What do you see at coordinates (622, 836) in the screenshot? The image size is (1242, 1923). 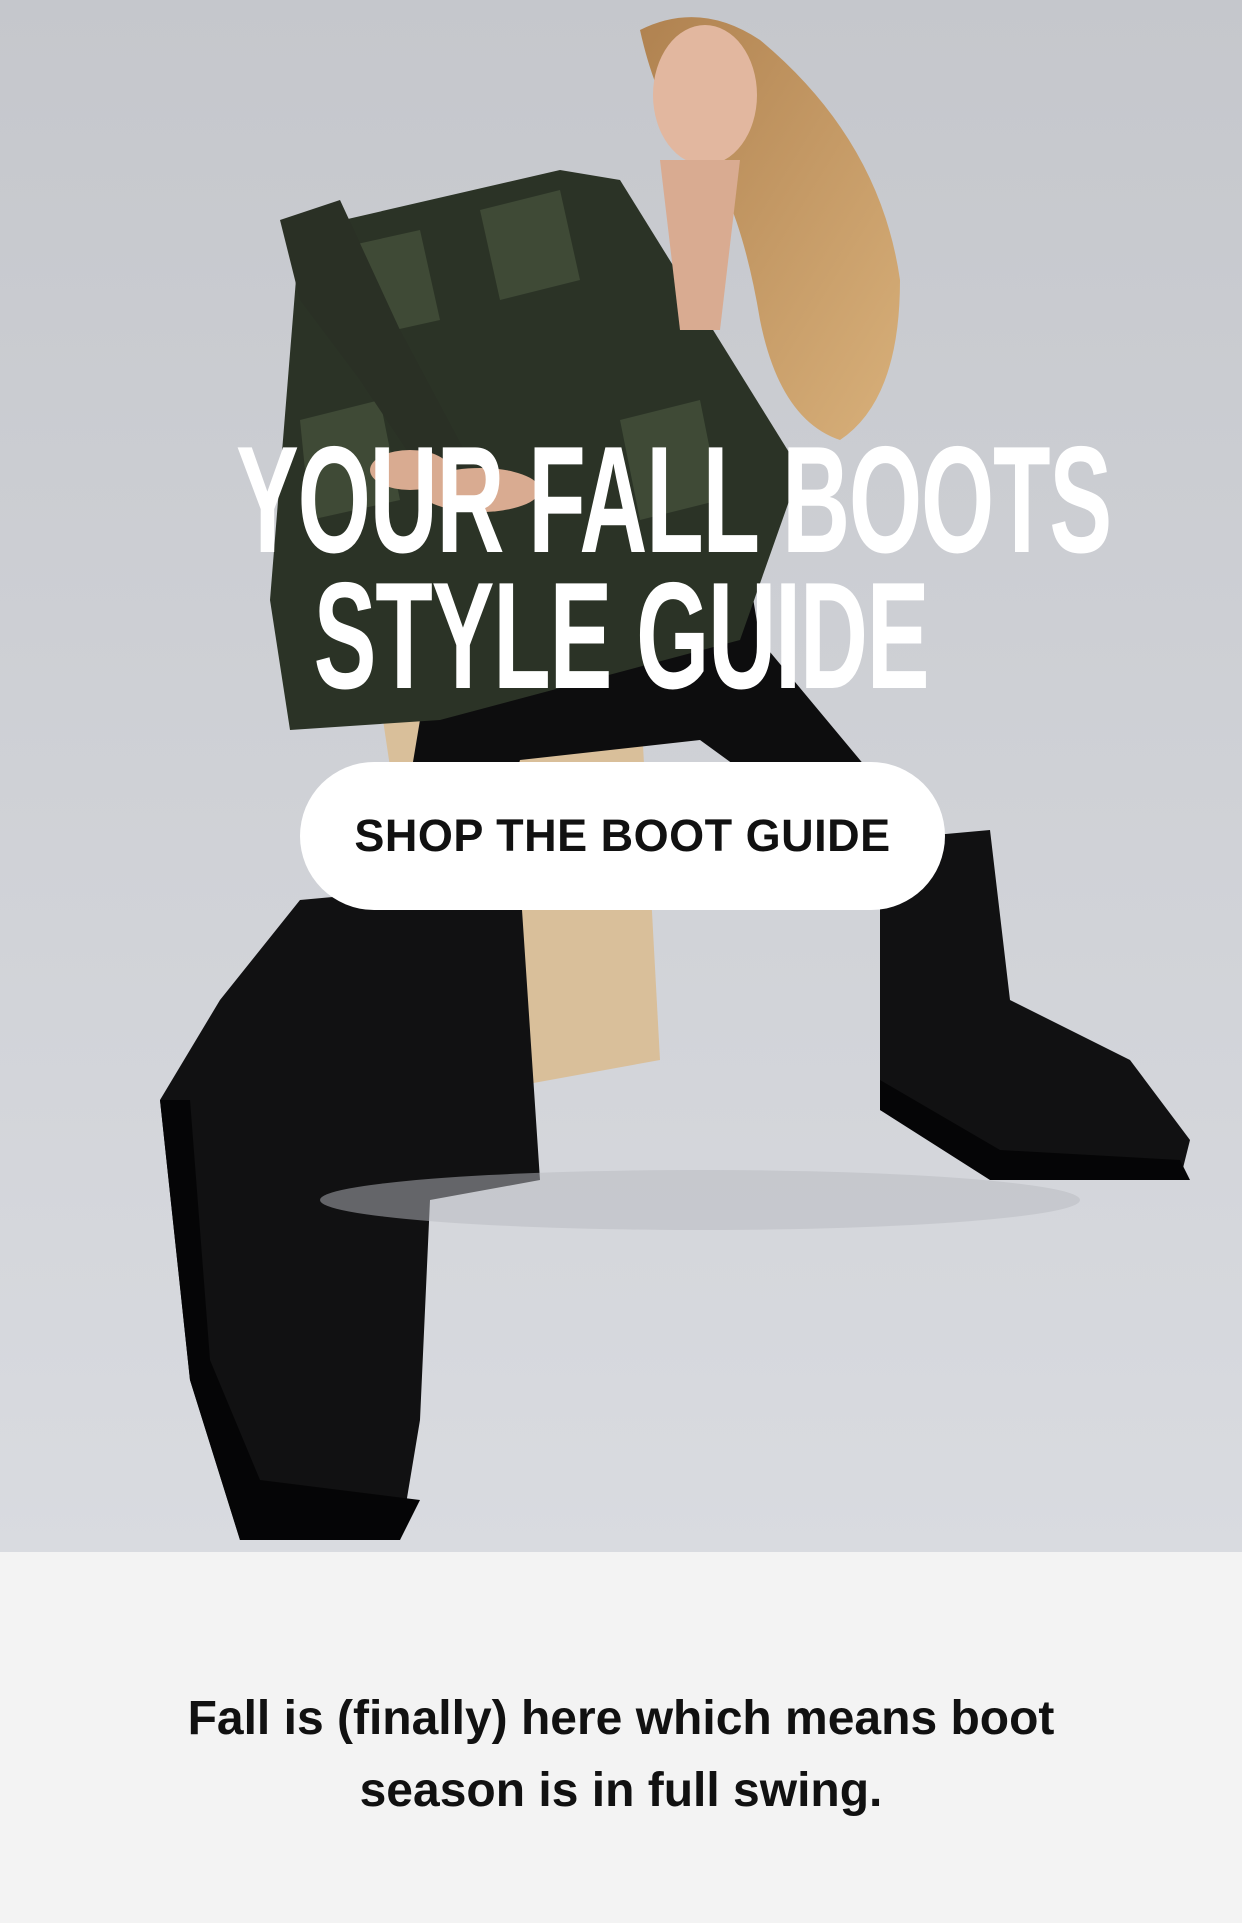 I see `shop-boot-guide-button: SHOP THE BOOT GUIDE` at bounding box center [622, 836].